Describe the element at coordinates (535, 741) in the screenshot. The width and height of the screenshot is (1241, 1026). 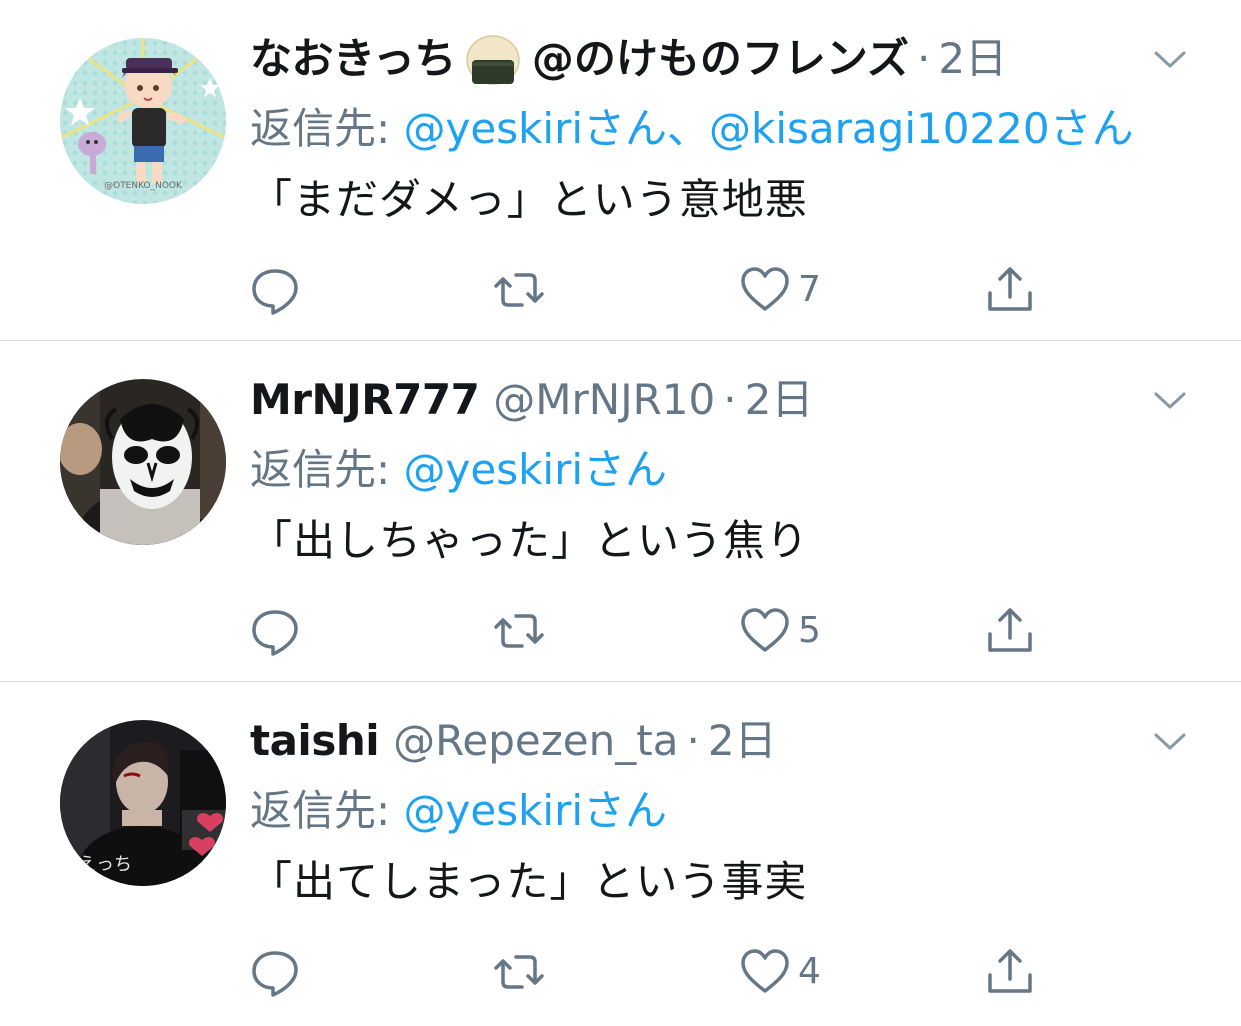
I see `user-handle: @Repezen_ta` at that location.